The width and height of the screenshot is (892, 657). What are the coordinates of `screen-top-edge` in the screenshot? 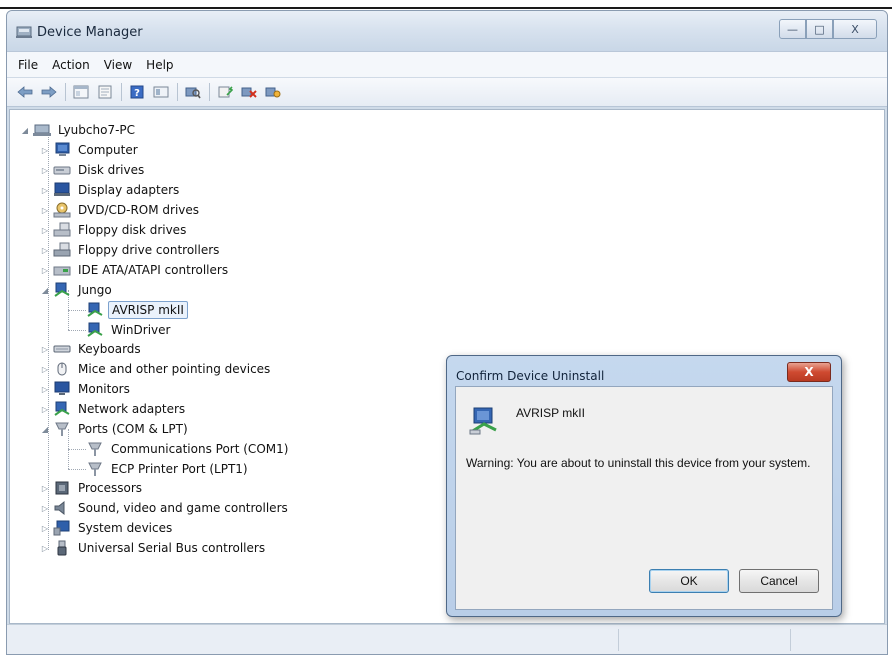 It's located at (446, 4).